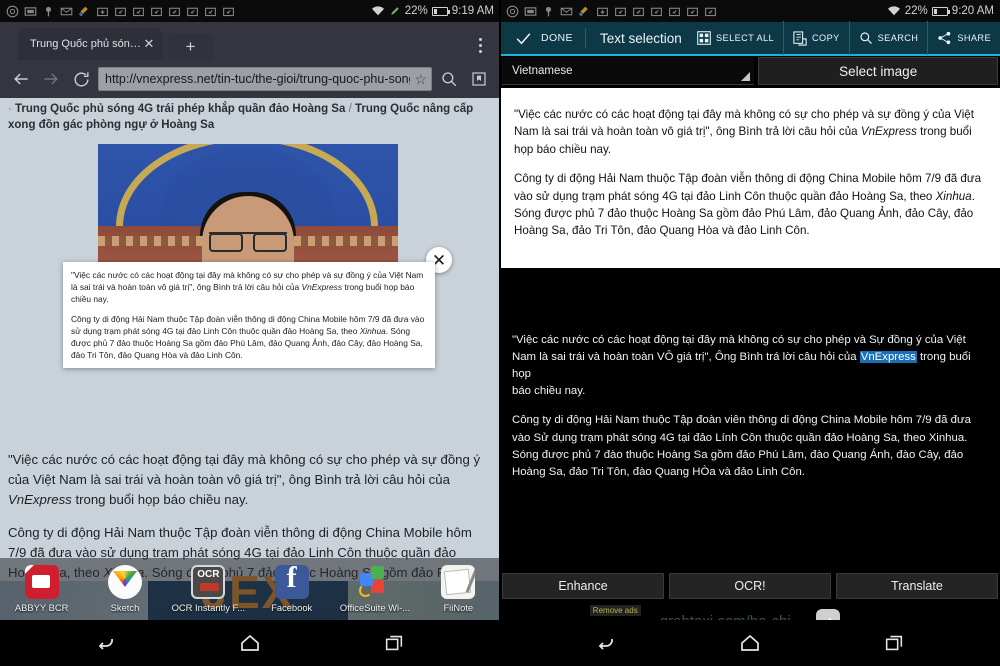 The width and height of the screenshot is (1000, 666). I want to click on copy-icon, so click(800, 38).